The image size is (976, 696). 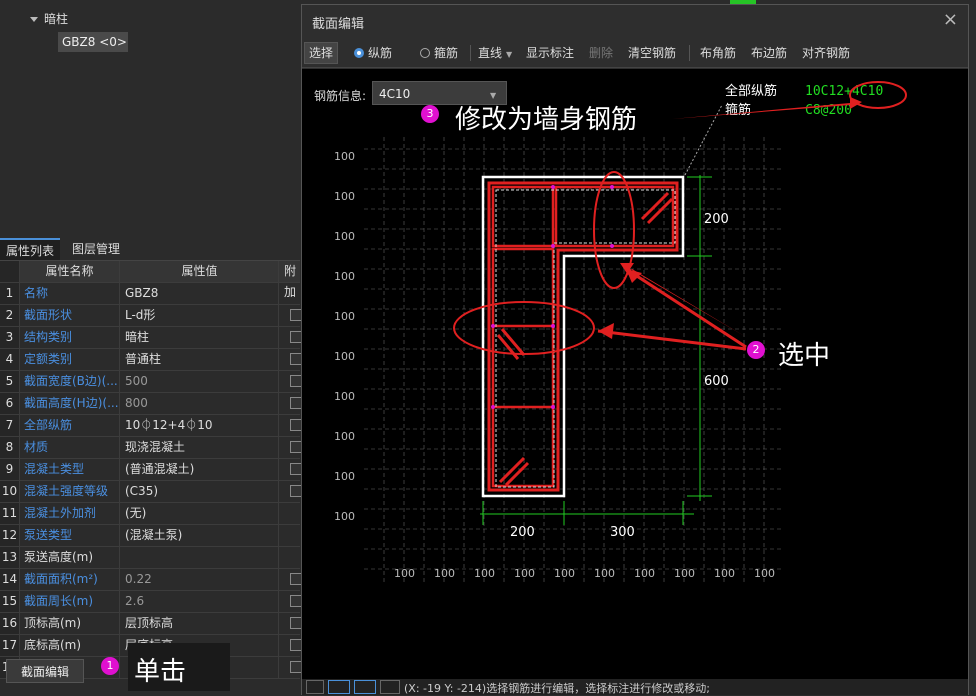 I want to click on legend-all-label: 全部纵筋, so click(x=751, y=91).